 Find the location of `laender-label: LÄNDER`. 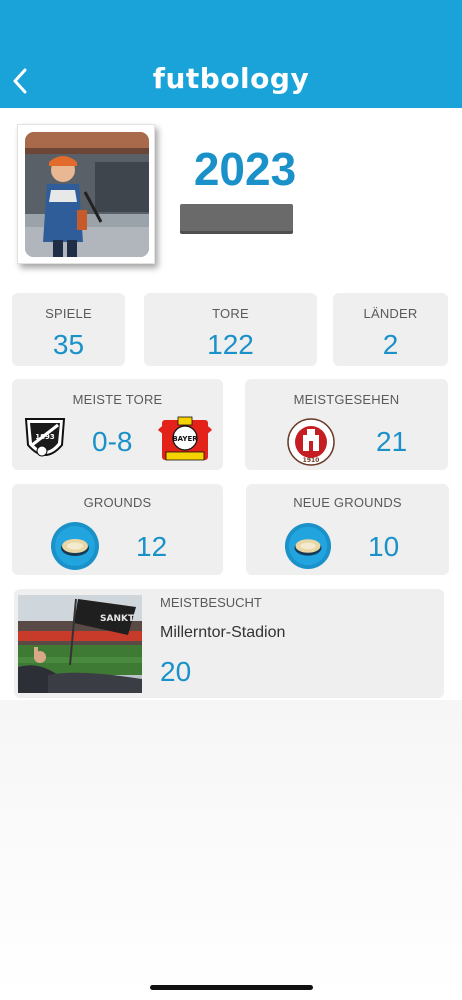

laender-label: LÄNDER is located at coordinates (390, 313).